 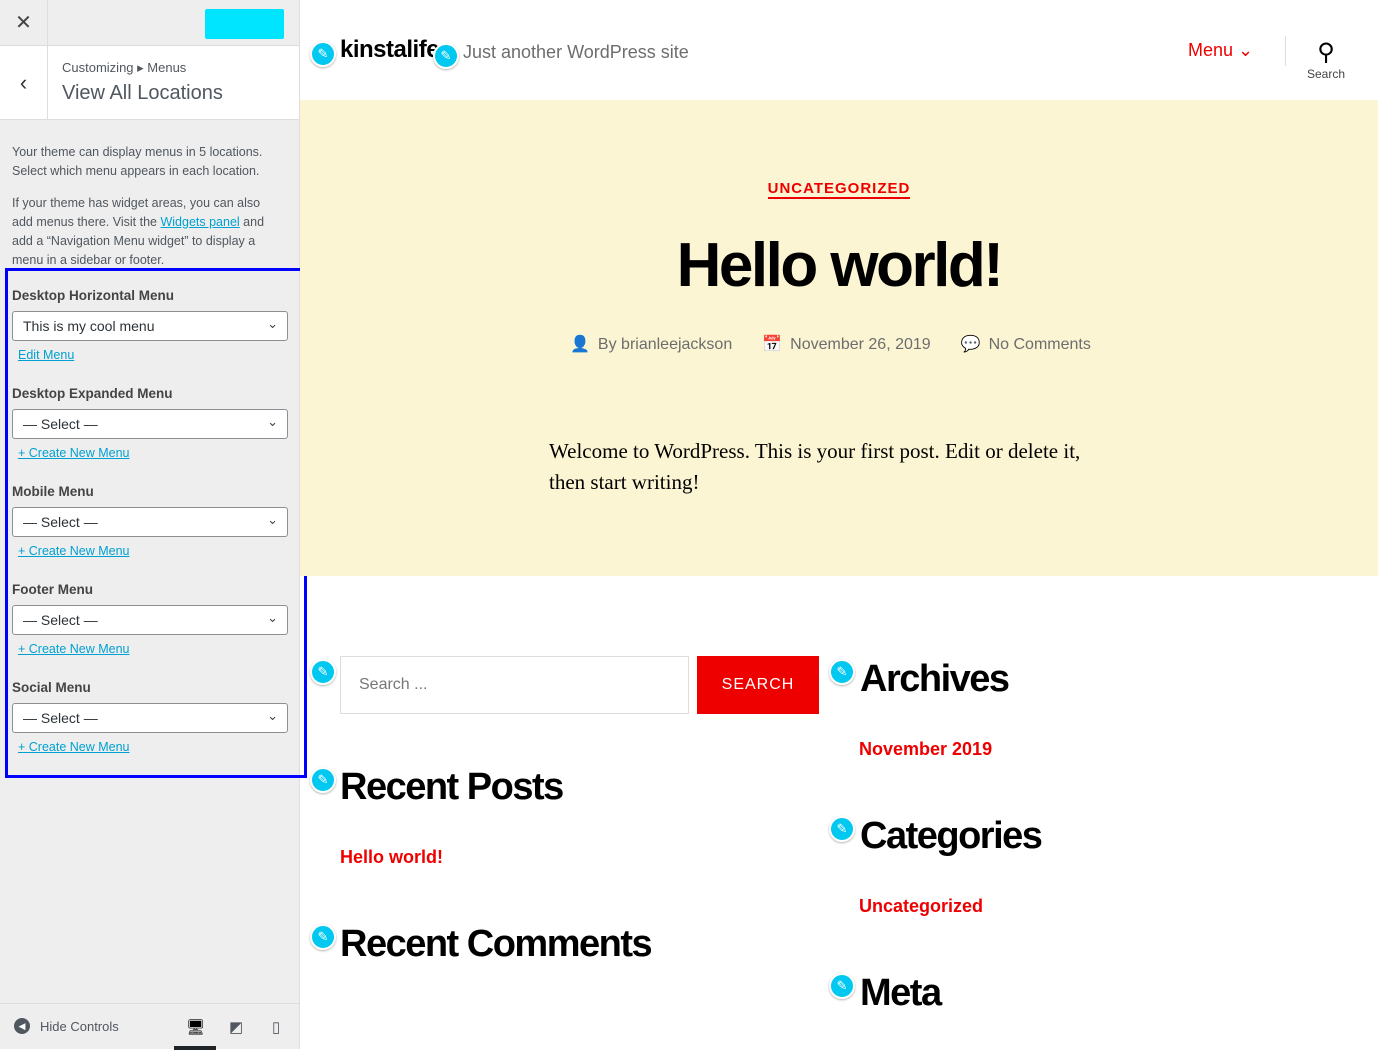 What do you see at coordinates (1040, 344) in the screenshot?
I see `post-comments: No Comments` at bounding box center [1040, 344].